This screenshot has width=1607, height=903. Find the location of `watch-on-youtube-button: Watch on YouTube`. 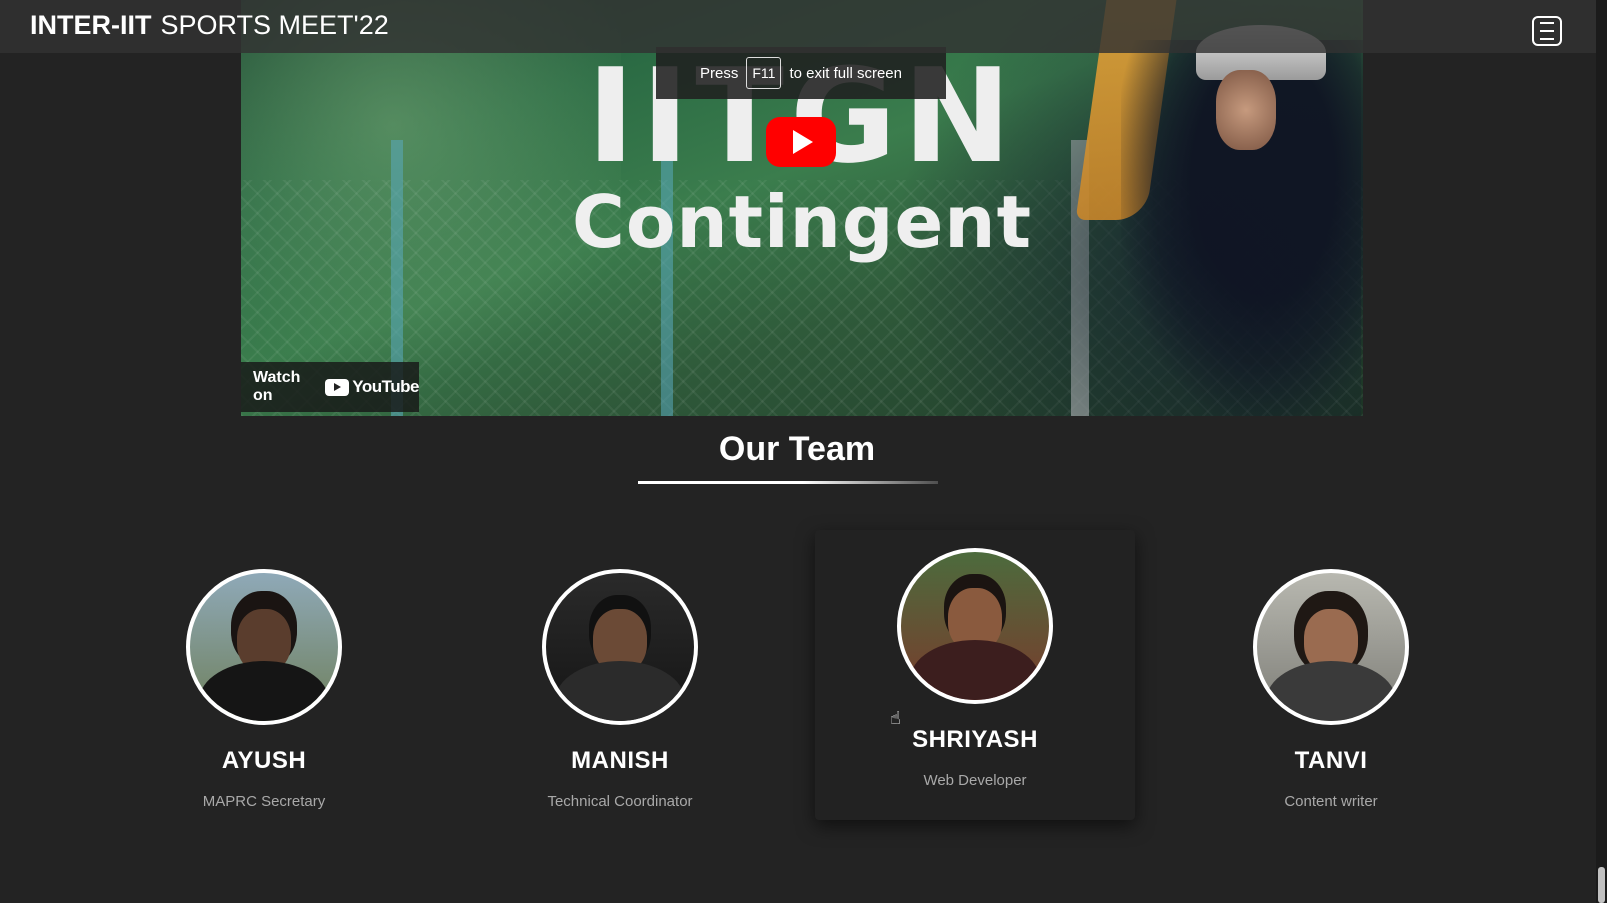

watch-on-youtube-button: Watch on YouTube is located at coordinates (330, 387).